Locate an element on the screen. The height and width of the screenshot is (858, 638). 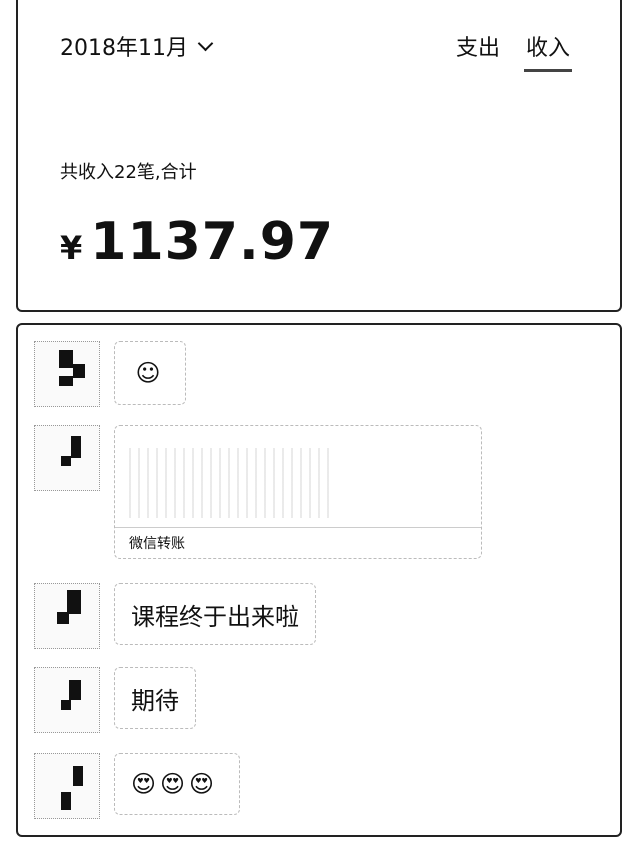
chat-message: 😍😍😍 is located at coordinates (137, 786).